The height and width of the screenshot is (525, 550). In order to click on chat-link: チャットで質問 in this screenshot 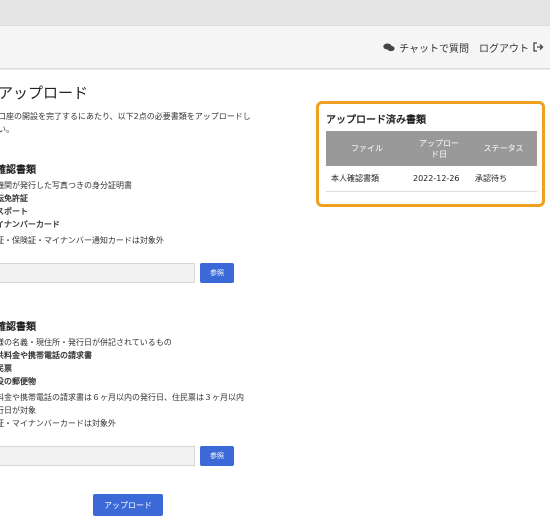, I will do `click(426, 47)`.